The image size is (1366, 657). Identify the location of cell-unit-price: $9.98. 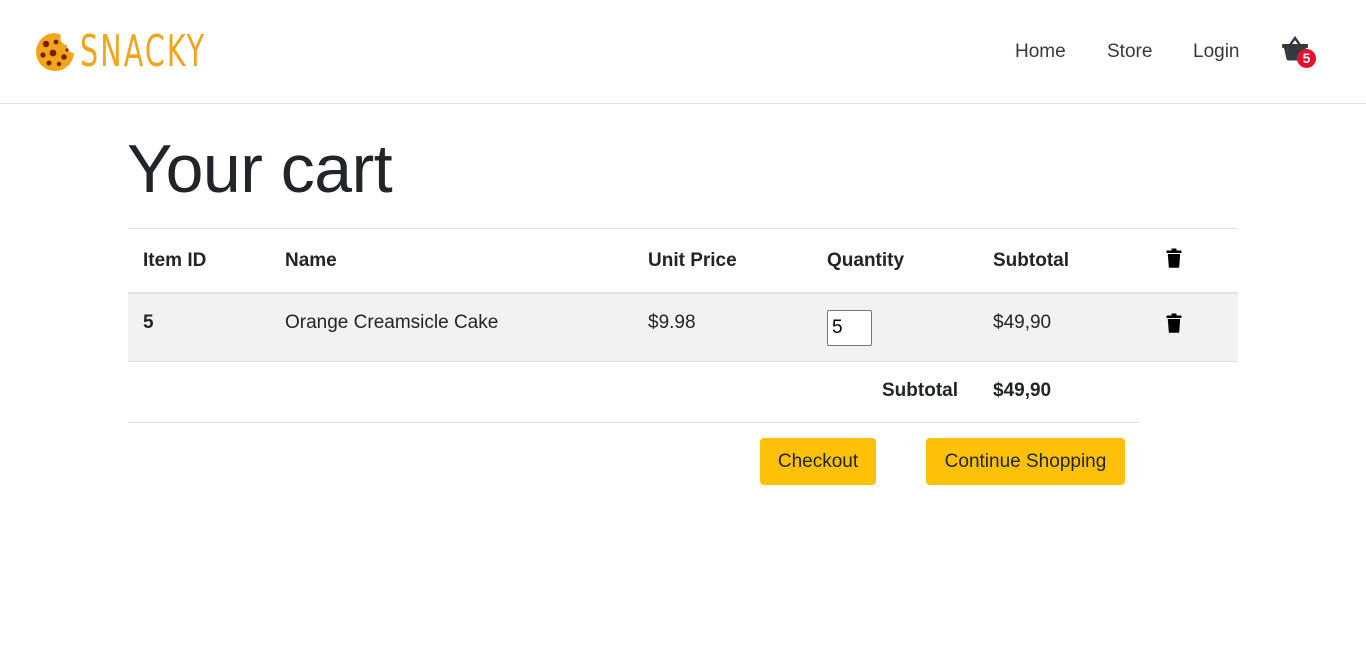
(672, 322).